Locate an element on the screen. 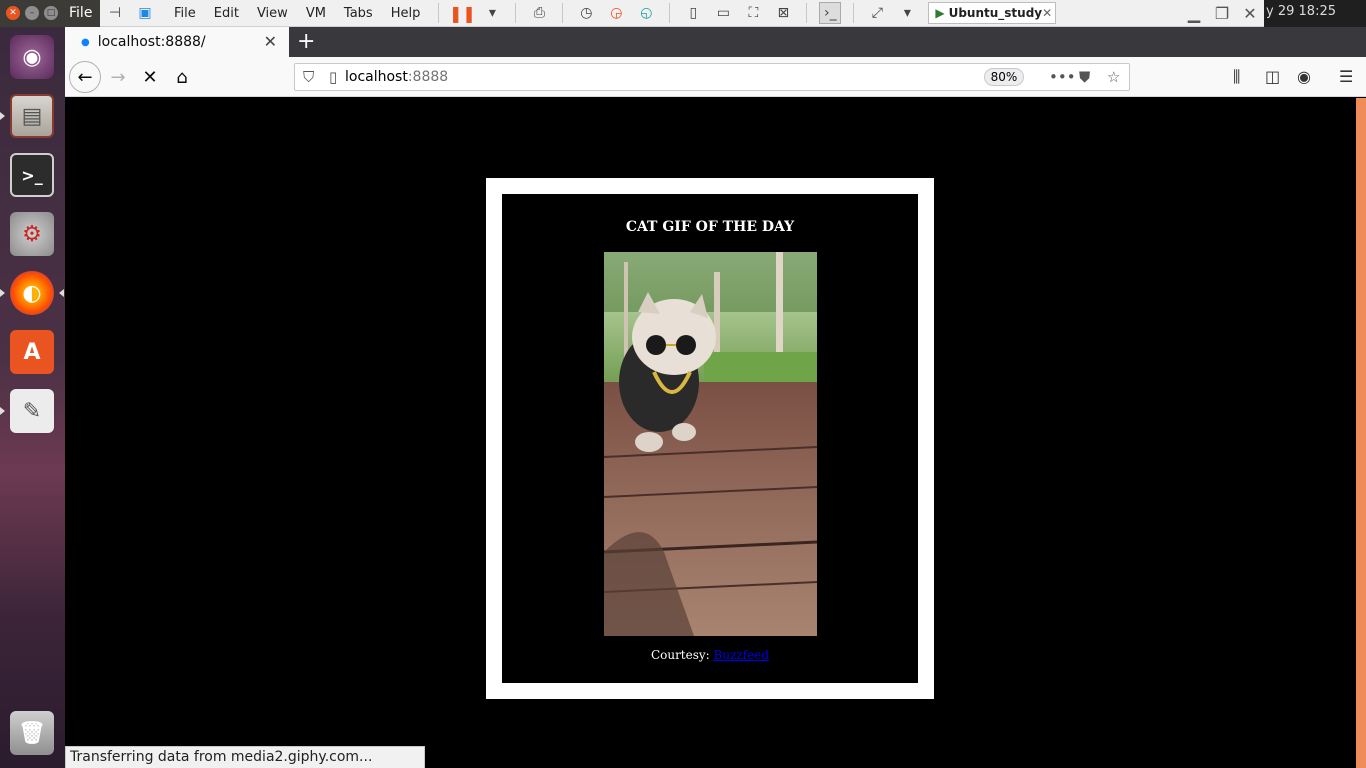  tracking-shield-icon: ⛉ is located at coordinates (308, 77).